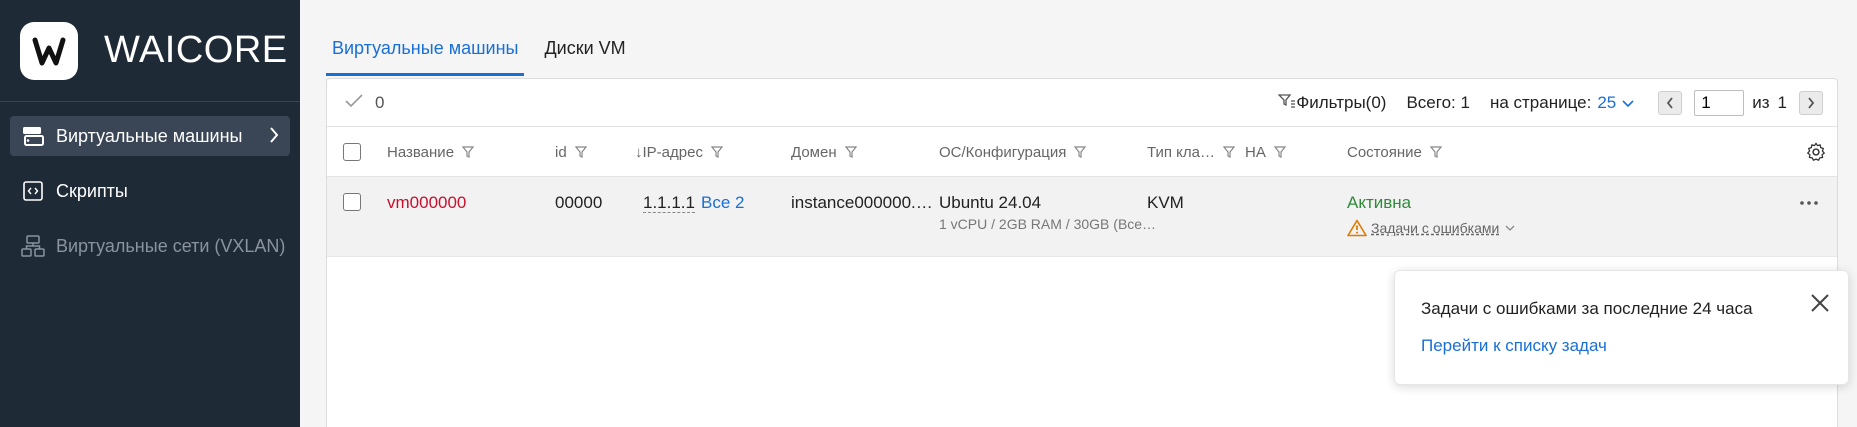 Image resolution: width=1857 pixels, height=427 pixels. What do you see at coordinates (171, 245) in the screenshot?
I see `sidebar-item-label: Виртуальные сети (VXLAN)` at bounding box center [171, 245].